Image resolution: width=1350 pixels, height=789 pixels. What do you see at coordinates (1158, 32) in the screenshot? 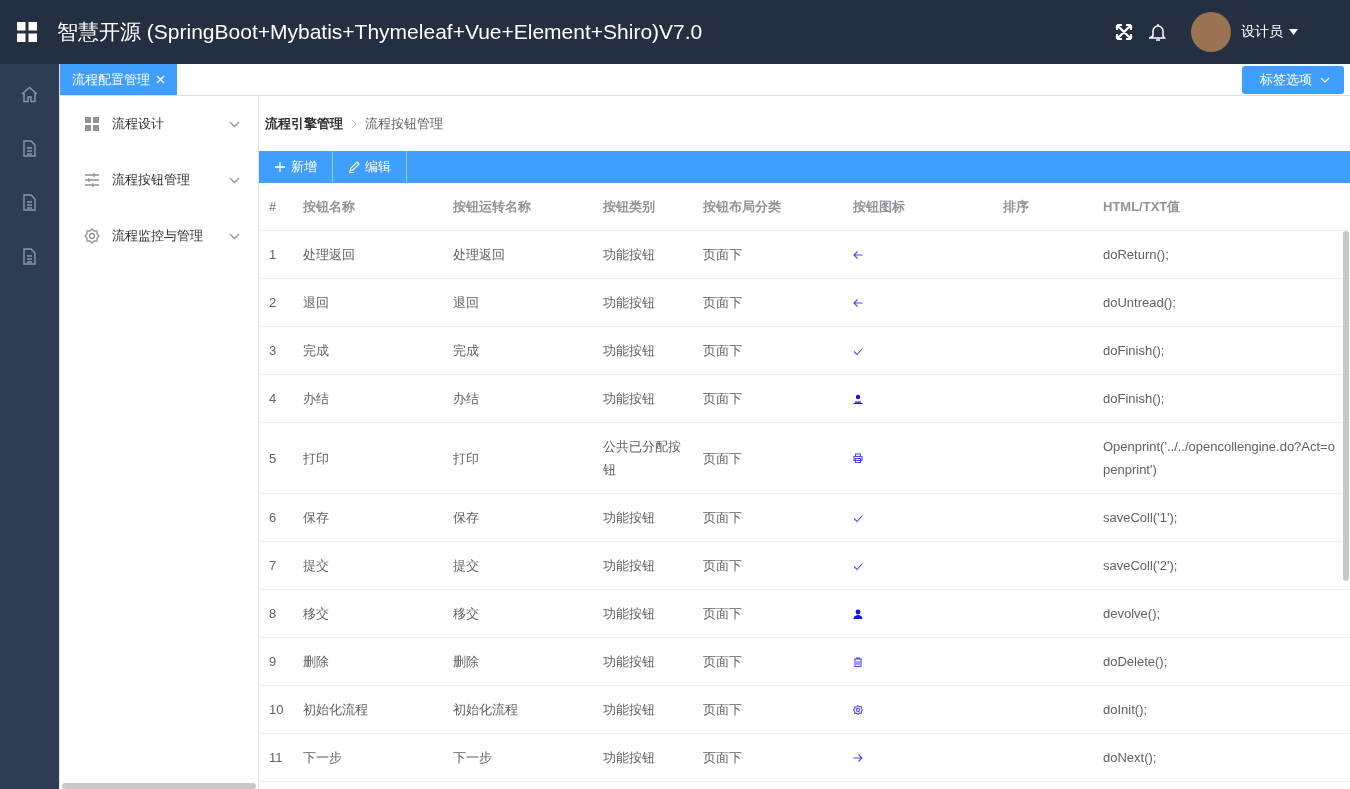
I see `notification-bell-icon` at bounding box center [1158, 32].